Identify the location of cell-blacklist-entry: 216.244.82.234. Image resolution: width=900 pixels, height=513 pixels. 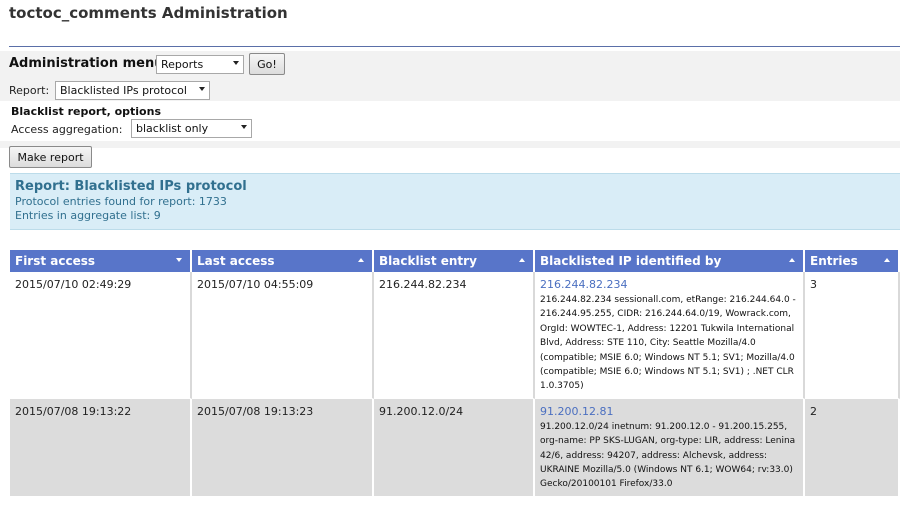
(454, 335).